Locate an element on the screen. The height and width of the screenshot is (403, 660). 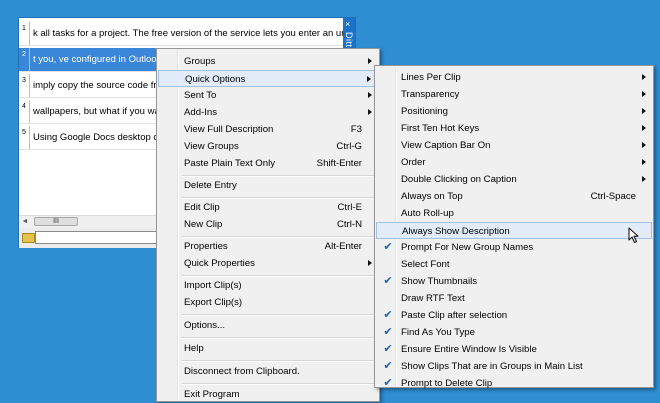
menu-item-label: Ensure Entire Window Is Visible is located at coordinates (469, 349).